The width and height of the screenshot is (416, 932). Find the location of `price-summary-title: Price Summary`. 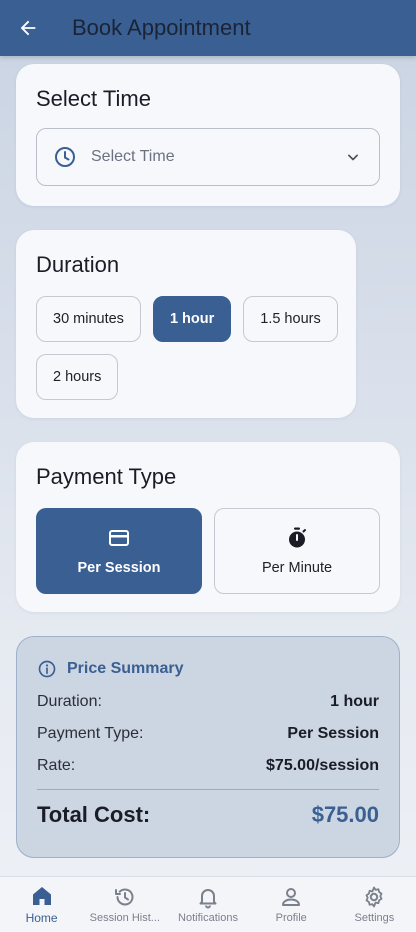

price-summary-title: Price Summary is located at coordinates (125, 668).